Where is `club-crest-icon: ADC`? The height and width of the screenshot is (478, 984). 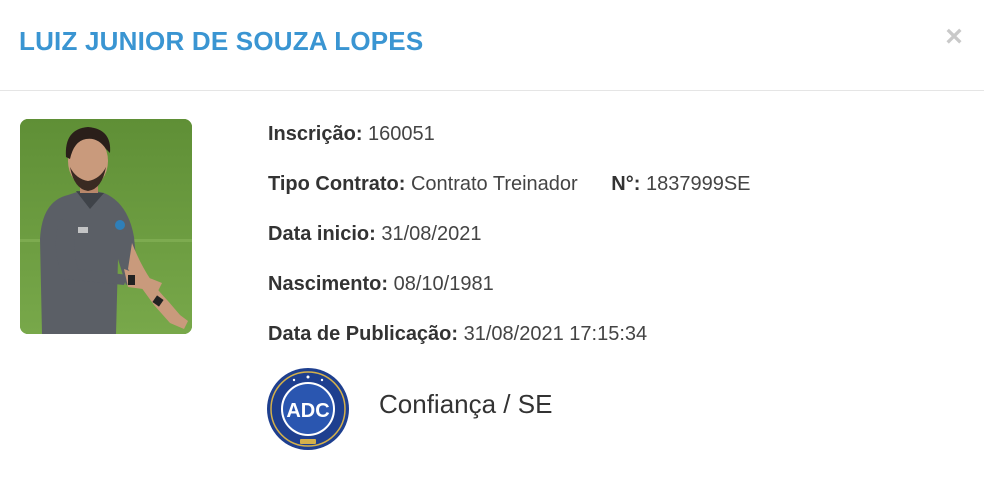 club-crest-icon: ADC is located at coordinates (308, 409).